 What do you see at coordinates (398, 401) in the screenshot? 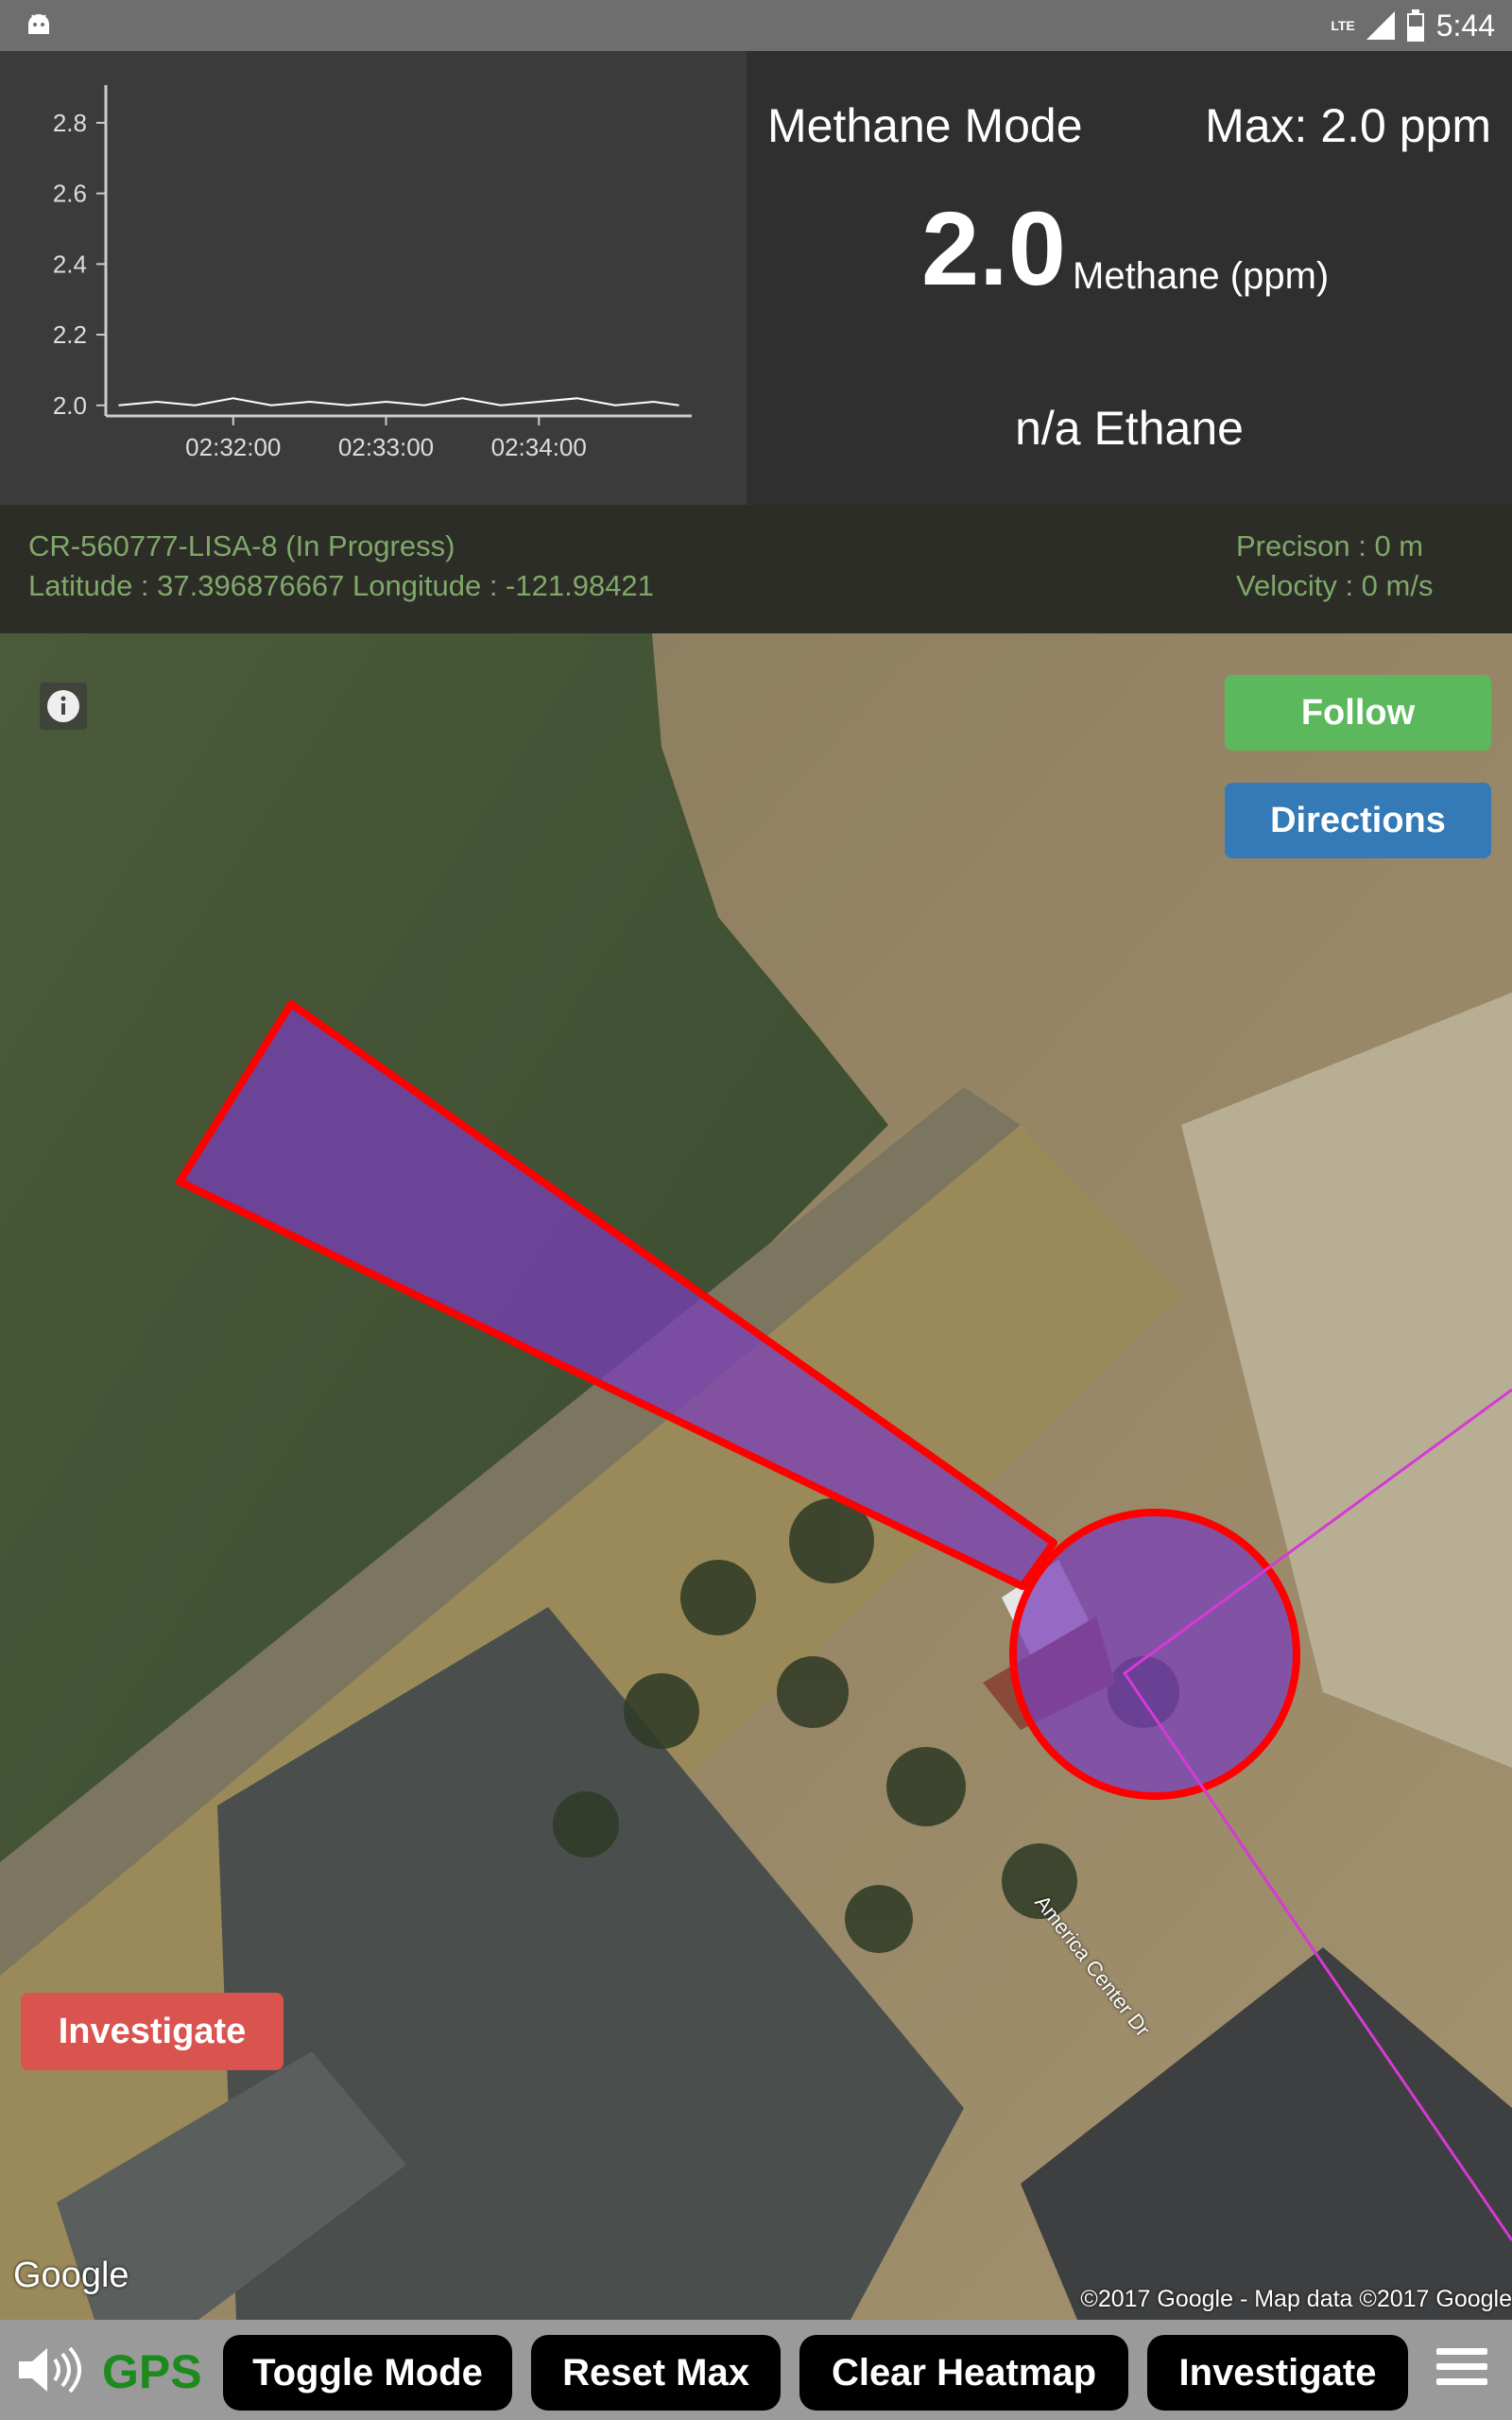
I see `methane-series-line` at bounding box center [398, 401].